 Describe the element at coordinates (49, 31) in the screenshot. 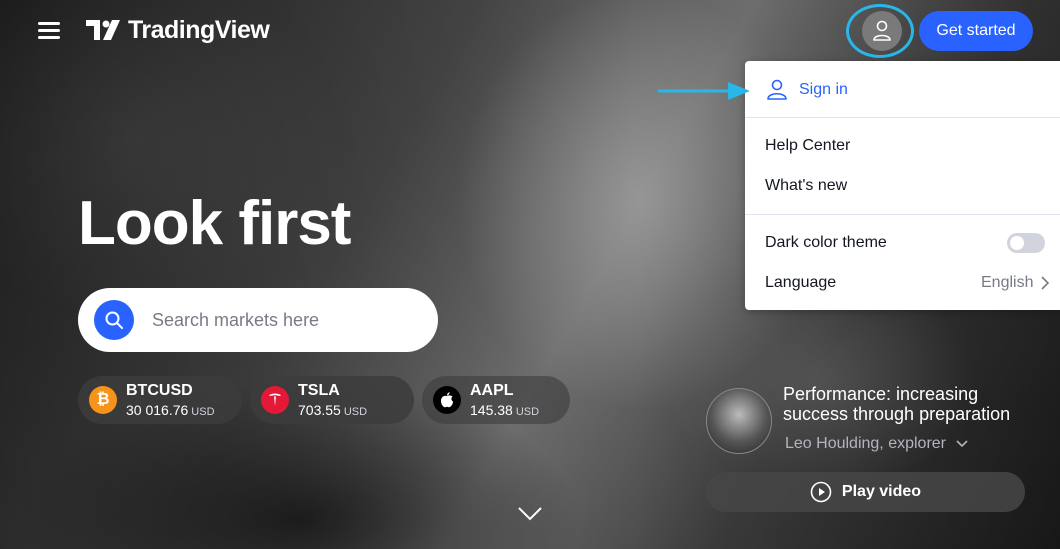

I see `menu-icon` at that location.